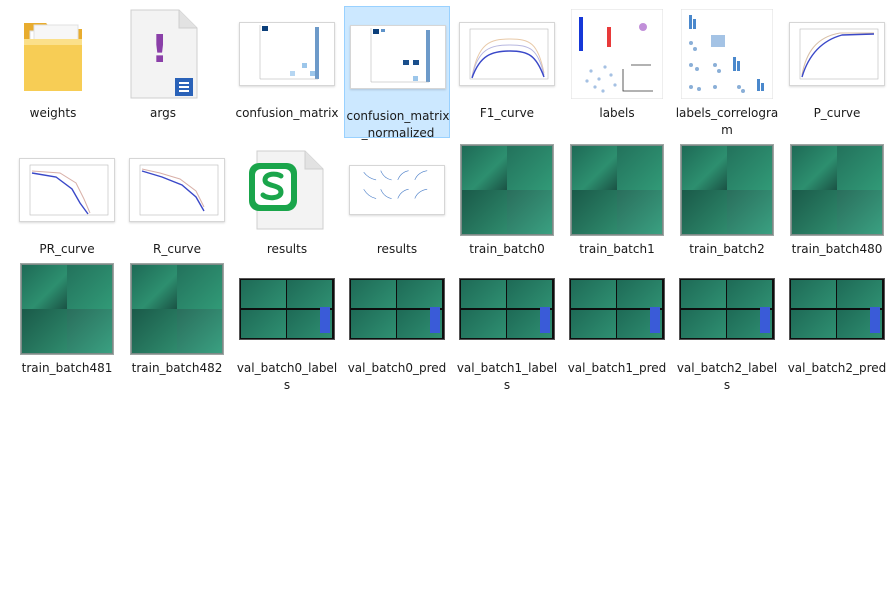  Describe the element at coordinates (507, 249) in the screenshot. I see `file-name: train_batch0` at that location.